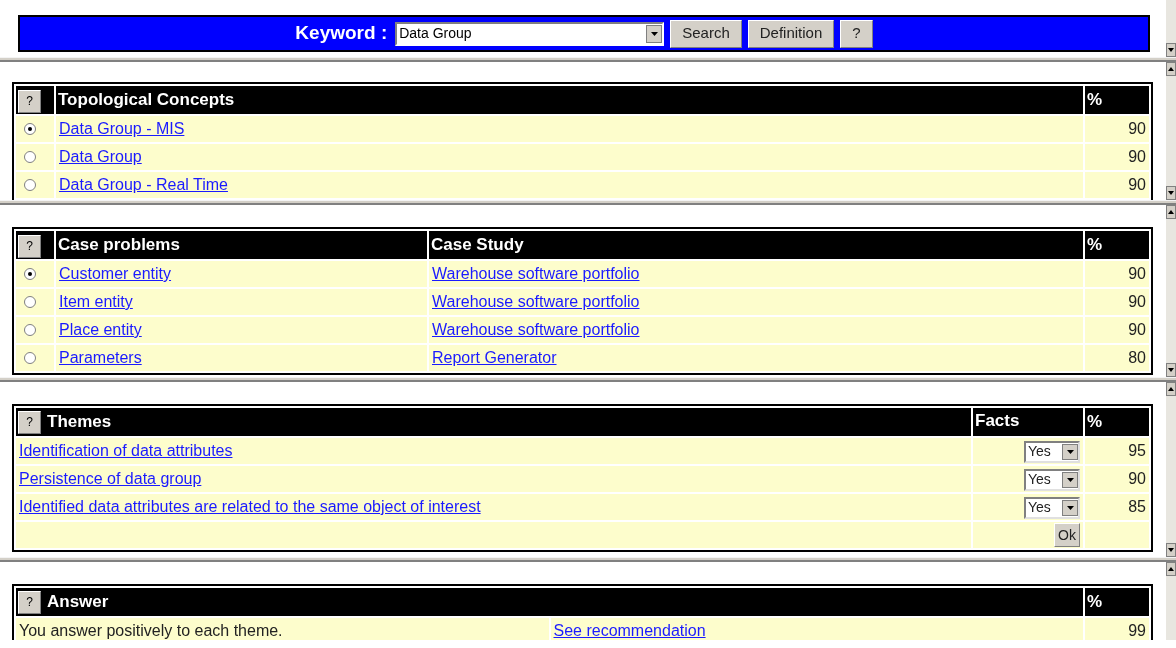 Image resolution: width=1176 pixels, height=648 pixels. What do you see at coordinates (122, 128) in the screenshot?
I see `concept-link: Data Group - MIS` at bounding box center [122, 128].